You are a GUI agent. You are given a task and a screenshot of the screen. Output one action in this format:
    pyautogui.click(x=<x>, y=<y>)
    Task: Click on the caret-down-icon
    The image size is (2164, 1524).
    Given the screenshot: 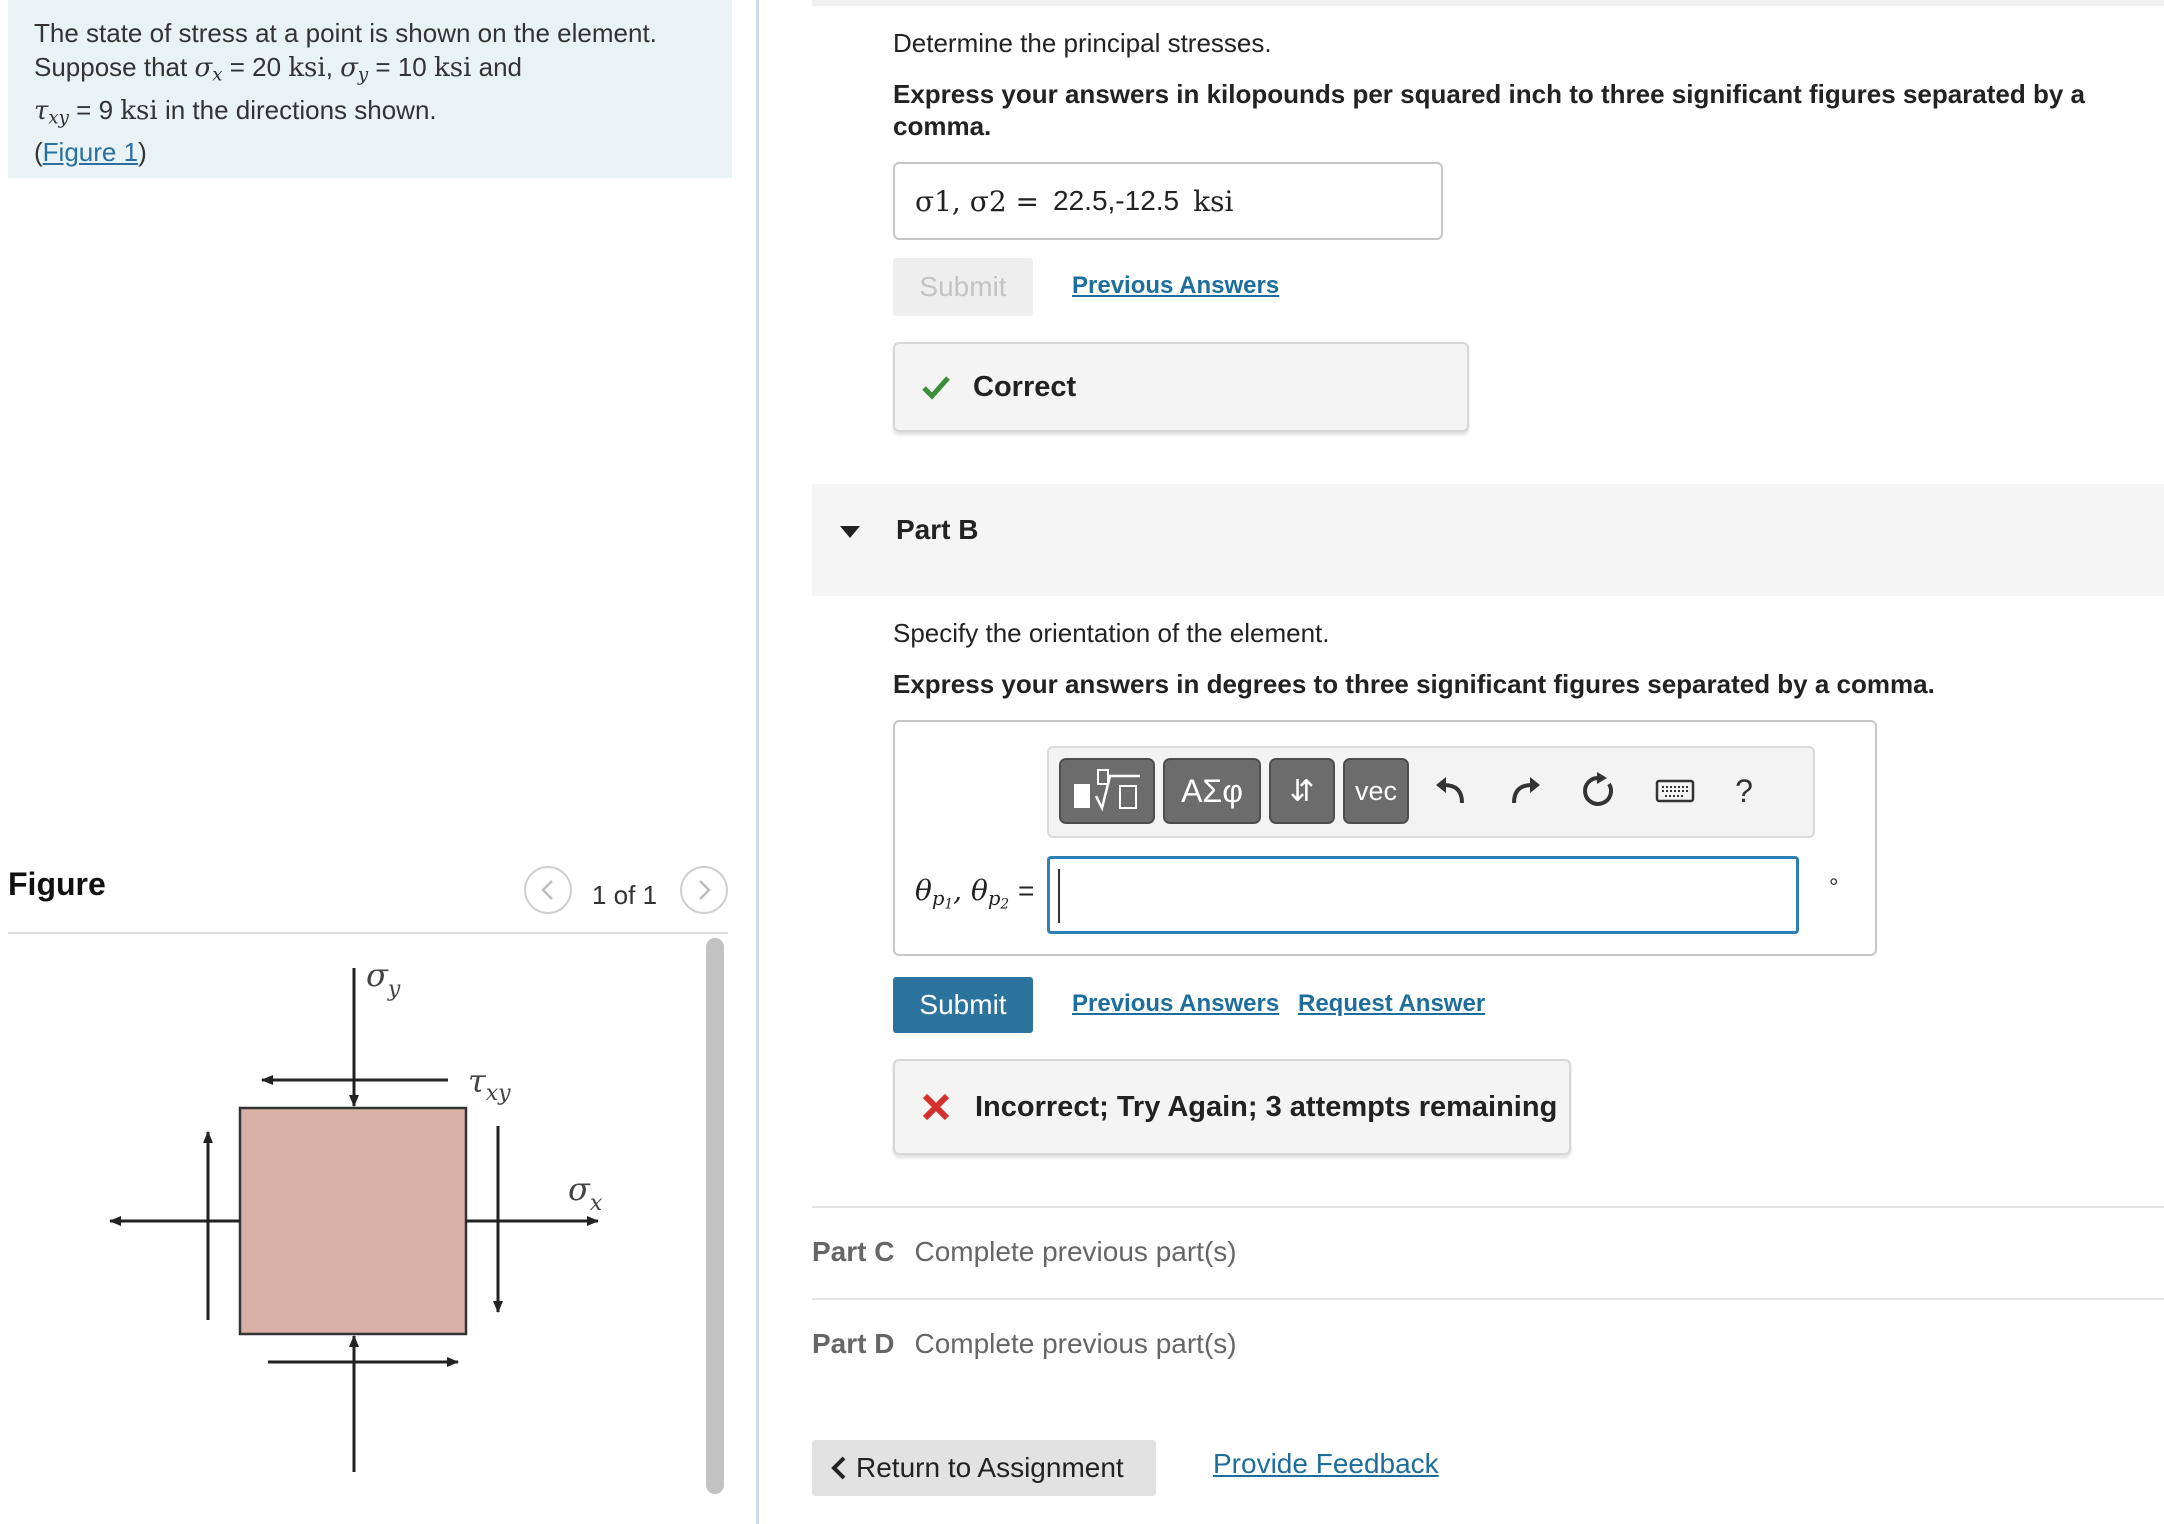 What is the action you would take?
    pyautogui.click(x=850, y=532)
    